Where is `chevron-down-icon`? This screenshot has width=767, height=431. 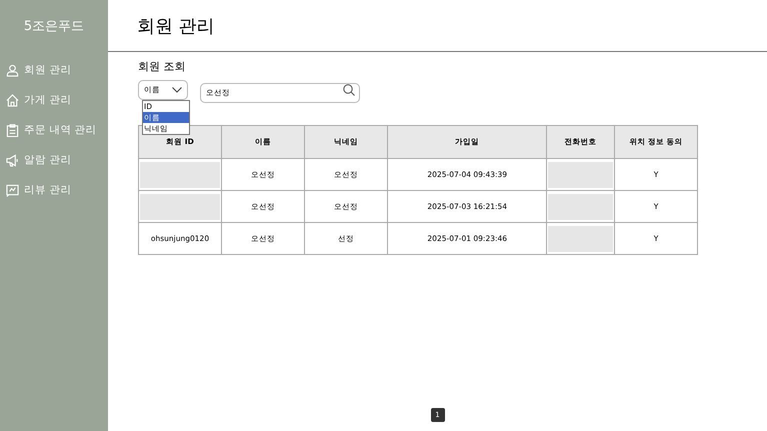
chevron-down-icon is located at coordinates (177, 90).